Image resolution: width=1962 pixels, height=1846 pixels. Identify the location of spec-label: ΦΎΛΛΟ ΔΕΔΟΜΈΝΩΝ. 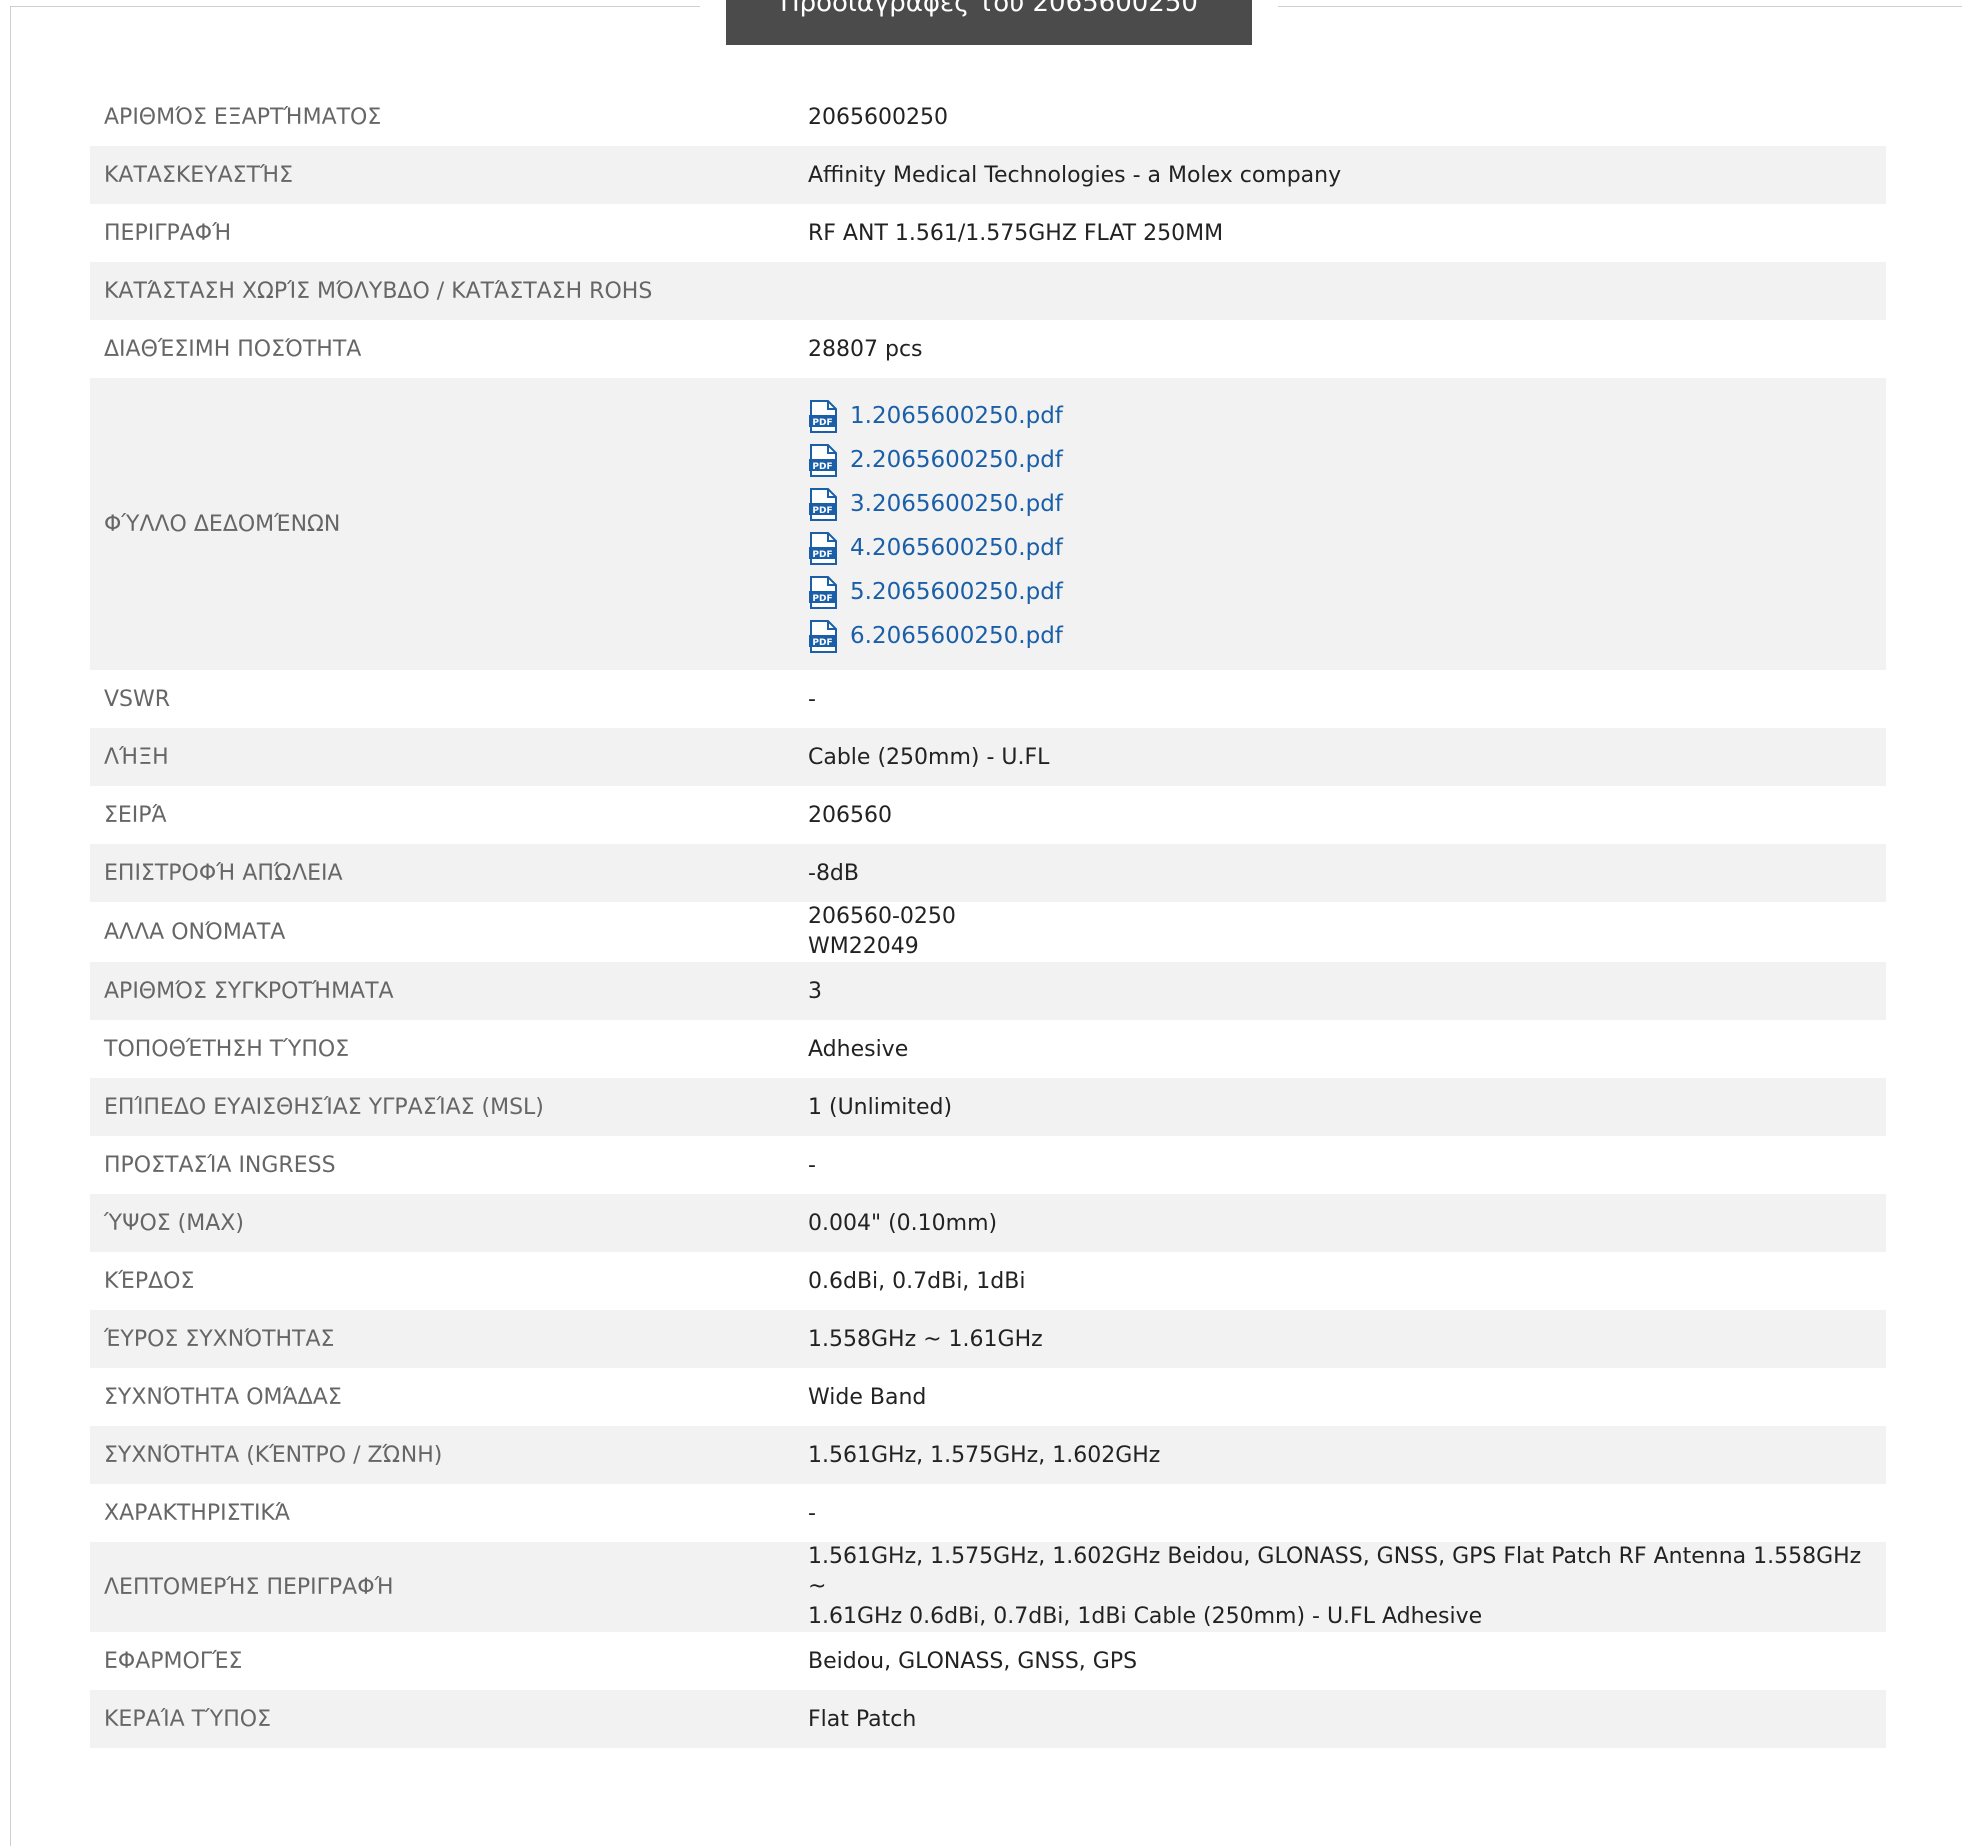
(222, 524).